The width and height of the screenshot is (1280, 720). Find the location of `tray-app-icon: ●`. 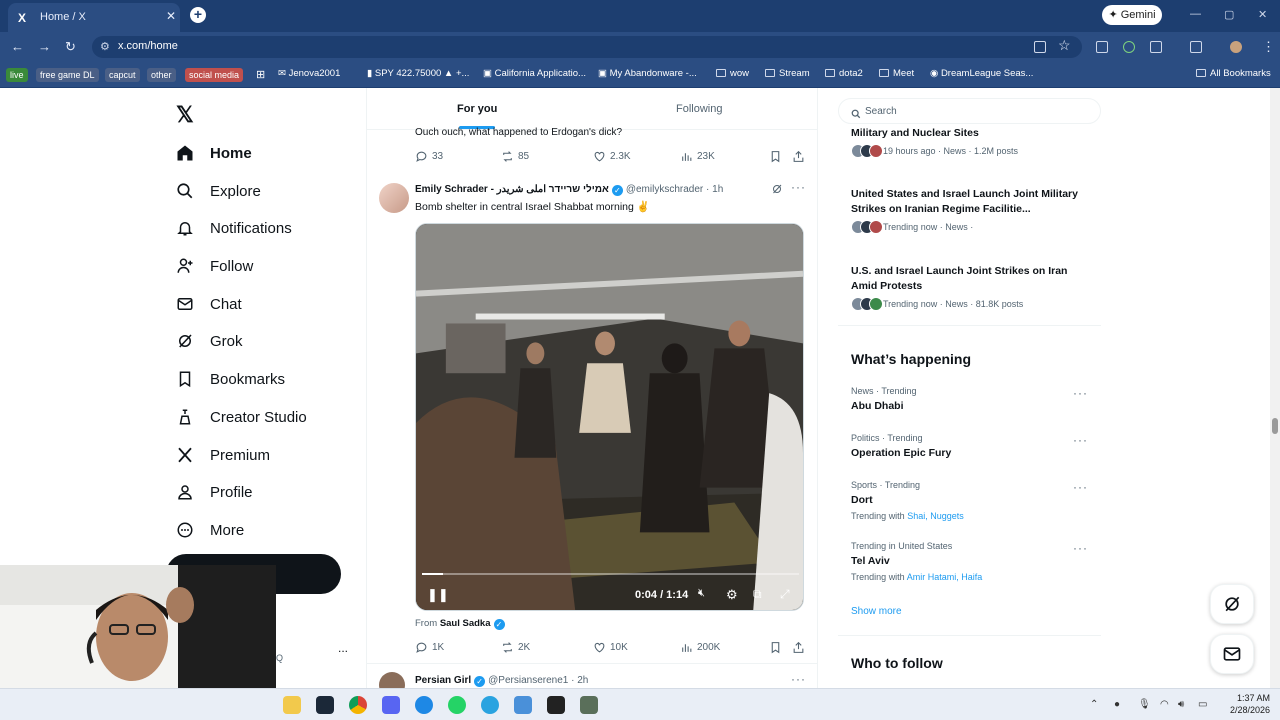

tray-app-icon: ● is located at coordinates (1117, 704).